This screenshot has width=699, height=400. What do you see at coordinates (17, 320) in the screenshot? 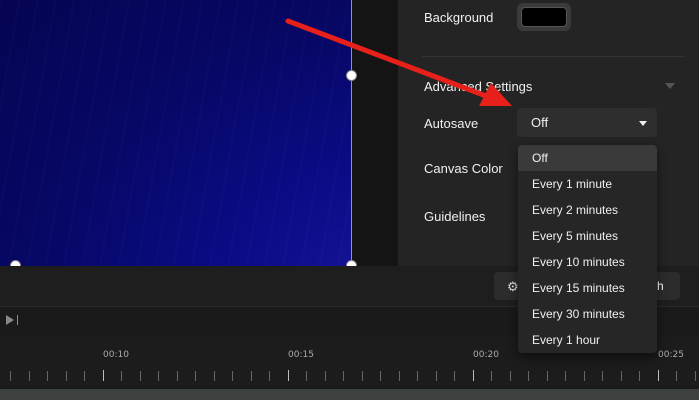
I see `play-bar-icon` at bounding box center [17, 320].